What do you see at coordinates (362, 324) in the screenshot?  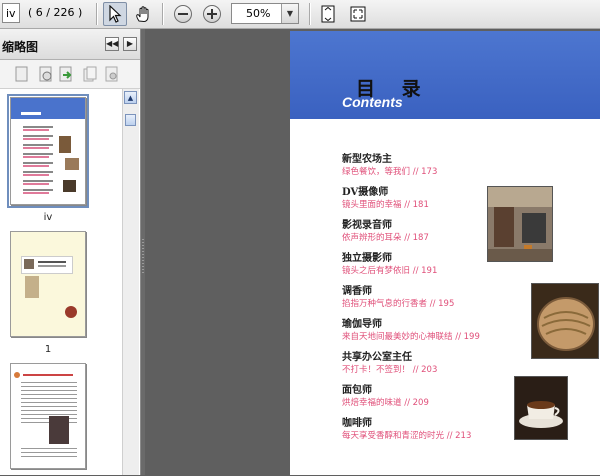 I see `toc-title: 瑜伽导师` at bounding box center [362, 324].